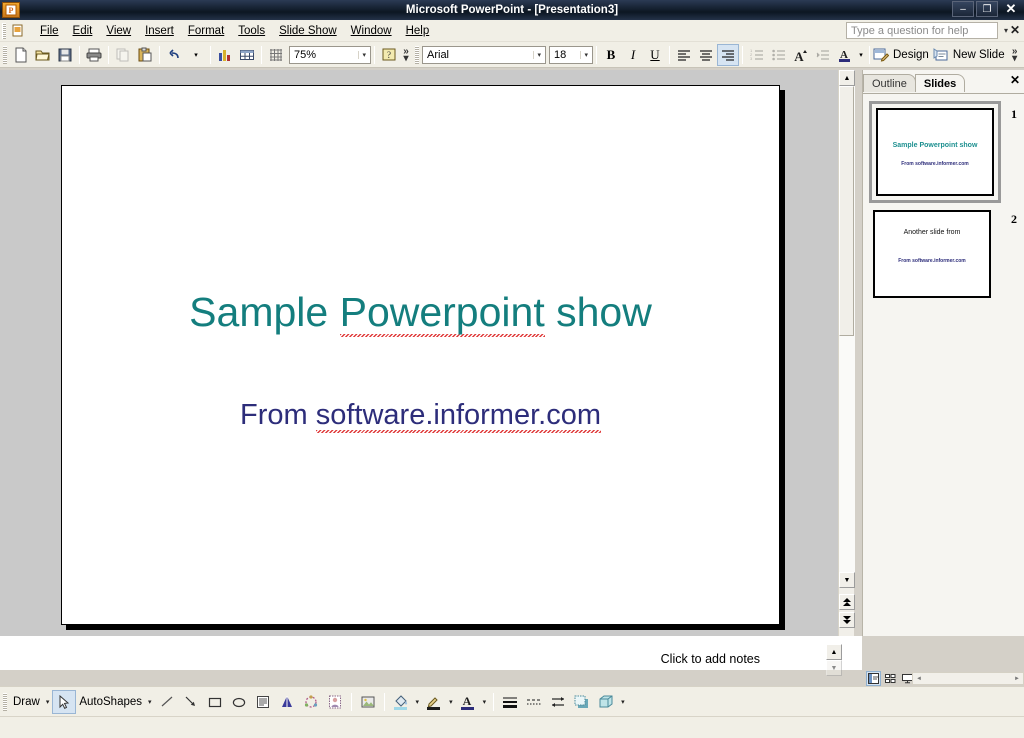  Describe the element at coordinates (251, 31) in the screenshot. I see `menu-tools: Tools` at that location.